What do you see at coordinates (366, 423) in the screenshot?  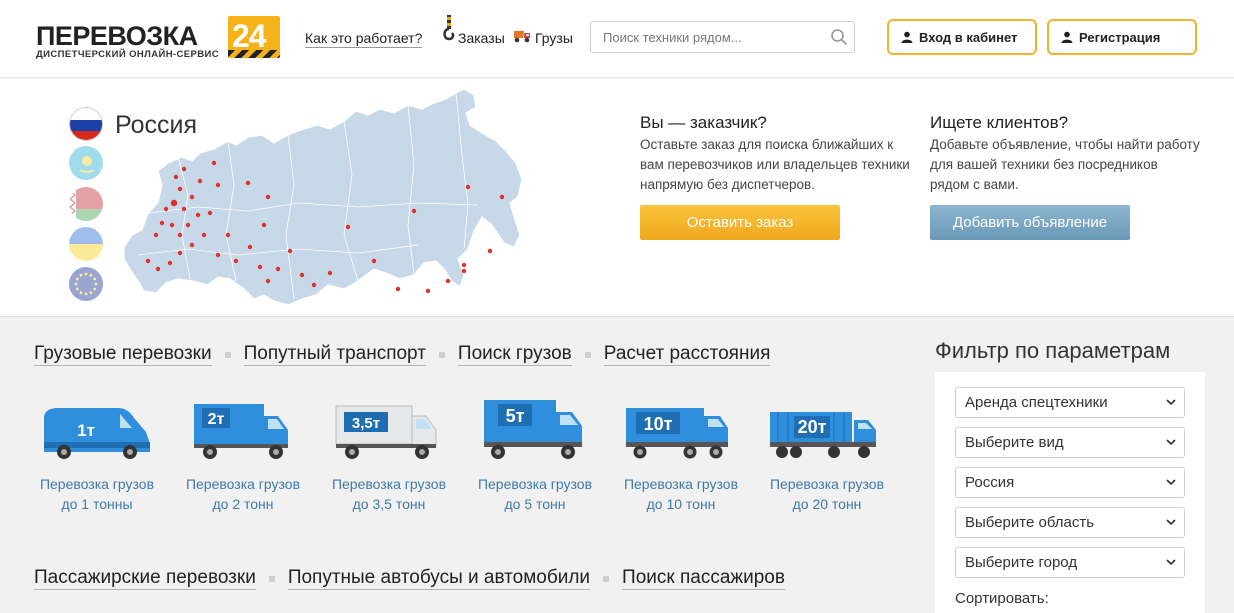 I see `truck-badge: 3,5т` at bounding box center [366, 423].